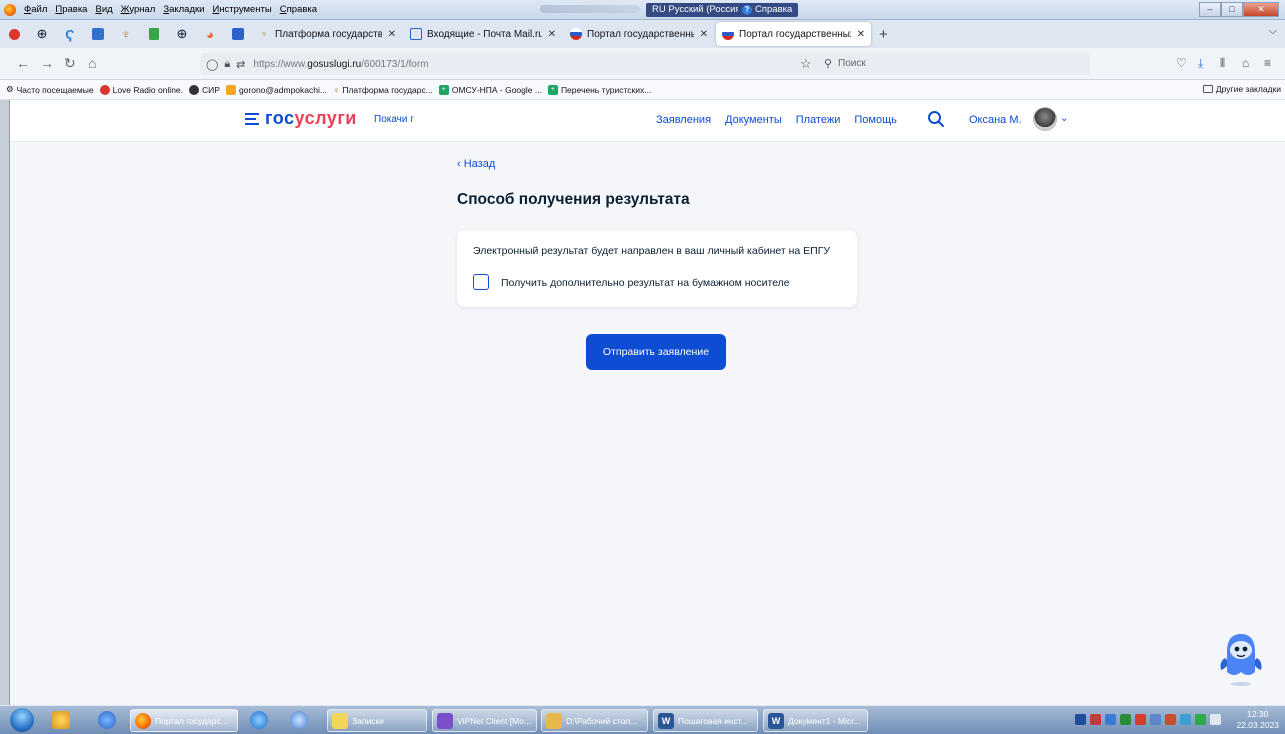  I want to click on language-indicator: RU Русский (Россия), so click(698, 10).